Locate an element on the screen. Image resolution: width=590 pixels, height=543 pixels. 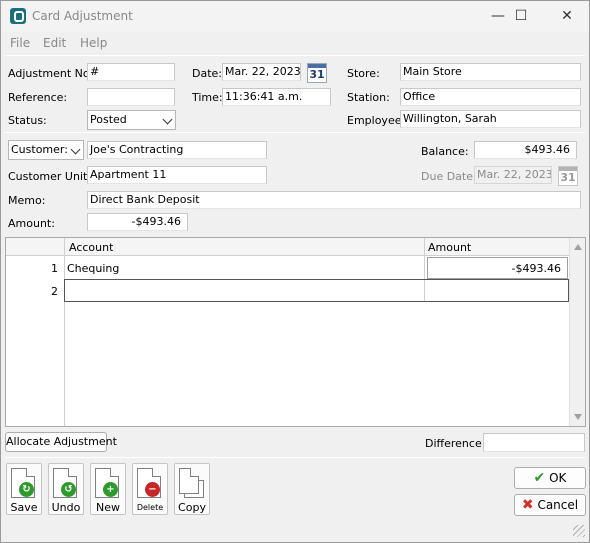
save-label: Save is located at coordinates (24, 507).